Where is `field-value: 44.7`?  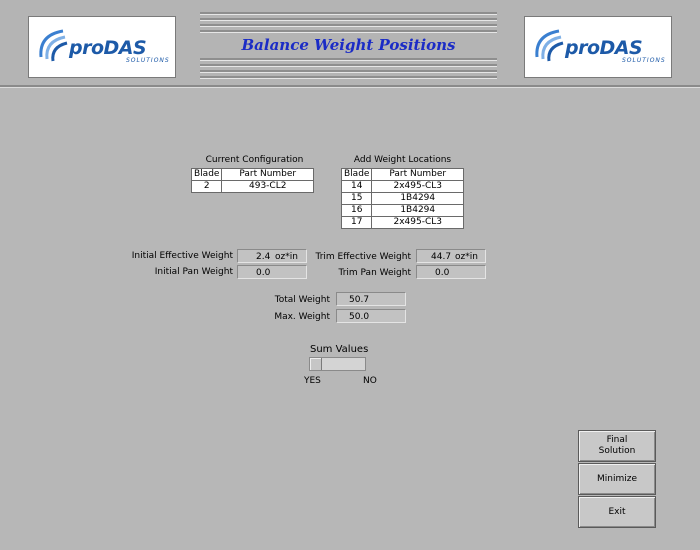
field-value: 44.7 is located at coordinates (441, 257).